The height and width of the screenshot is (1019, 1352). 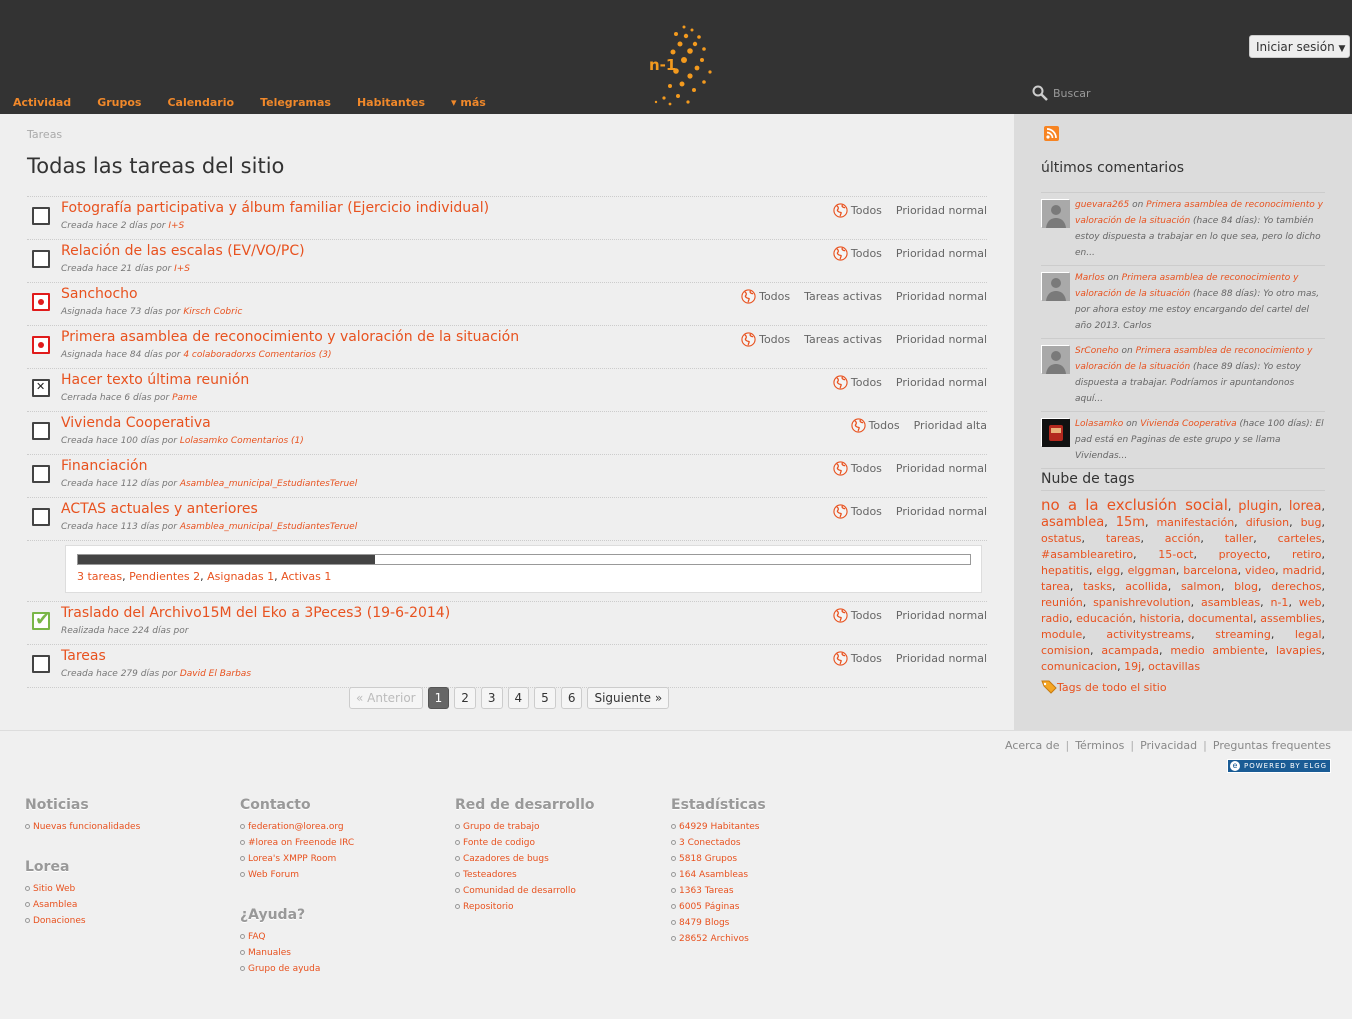 What do you see at coordinates (776, 907) in the screenshot?
I see `footer-link: 6005 Páginas` at bounding box center [776, 907].